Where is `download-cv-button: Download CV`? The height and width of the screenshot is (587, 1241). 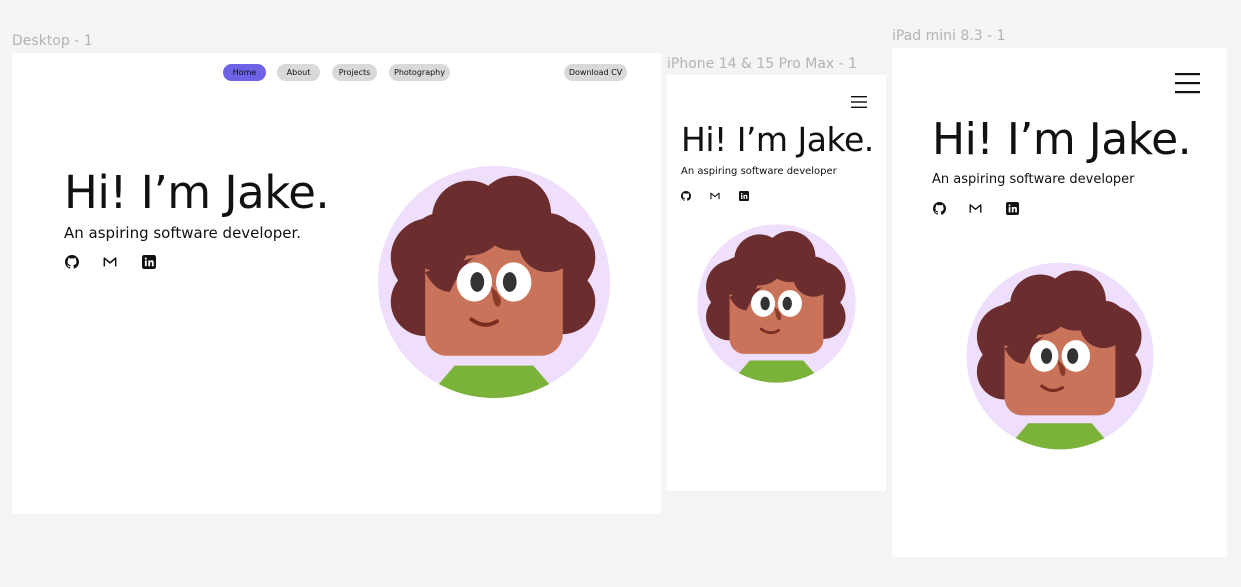 download-cv-button: Download CV is located at coordinates (595, 72).